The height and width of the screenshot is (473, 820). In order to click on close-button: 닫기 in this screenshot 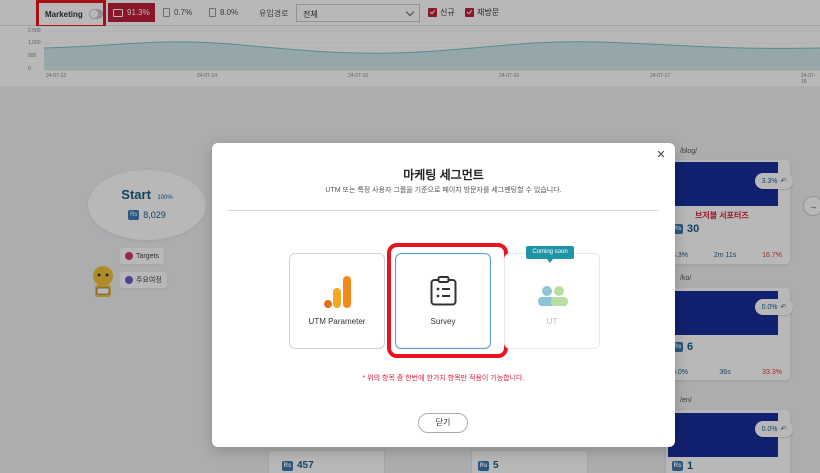, I will do `click(443, 423)`.